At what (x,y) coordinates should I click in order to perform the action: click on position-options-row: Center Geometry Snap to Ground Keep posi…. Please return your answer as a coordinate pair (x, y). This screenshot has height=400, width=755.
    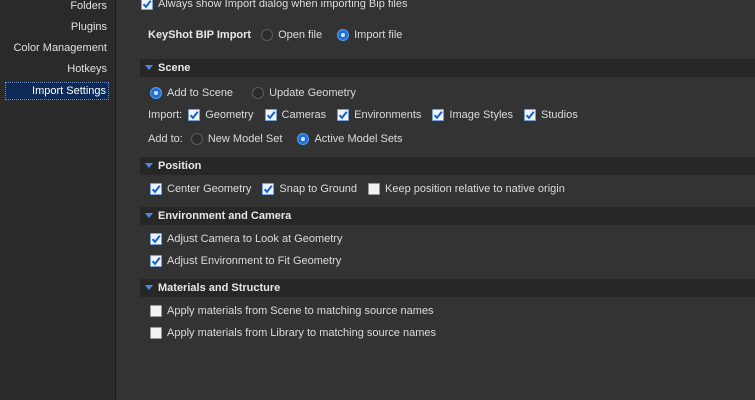
    Looking at the image, I should click on (357, 189).